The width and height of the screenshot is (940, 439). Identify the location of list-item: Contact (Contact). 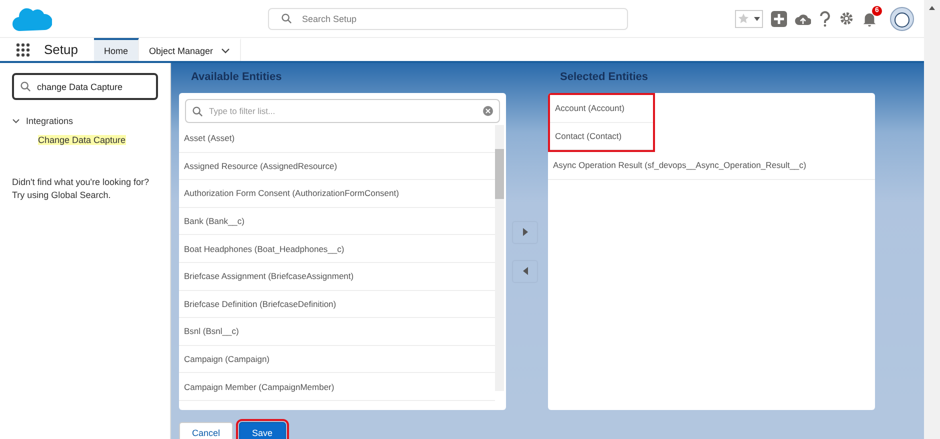
(601, 136).